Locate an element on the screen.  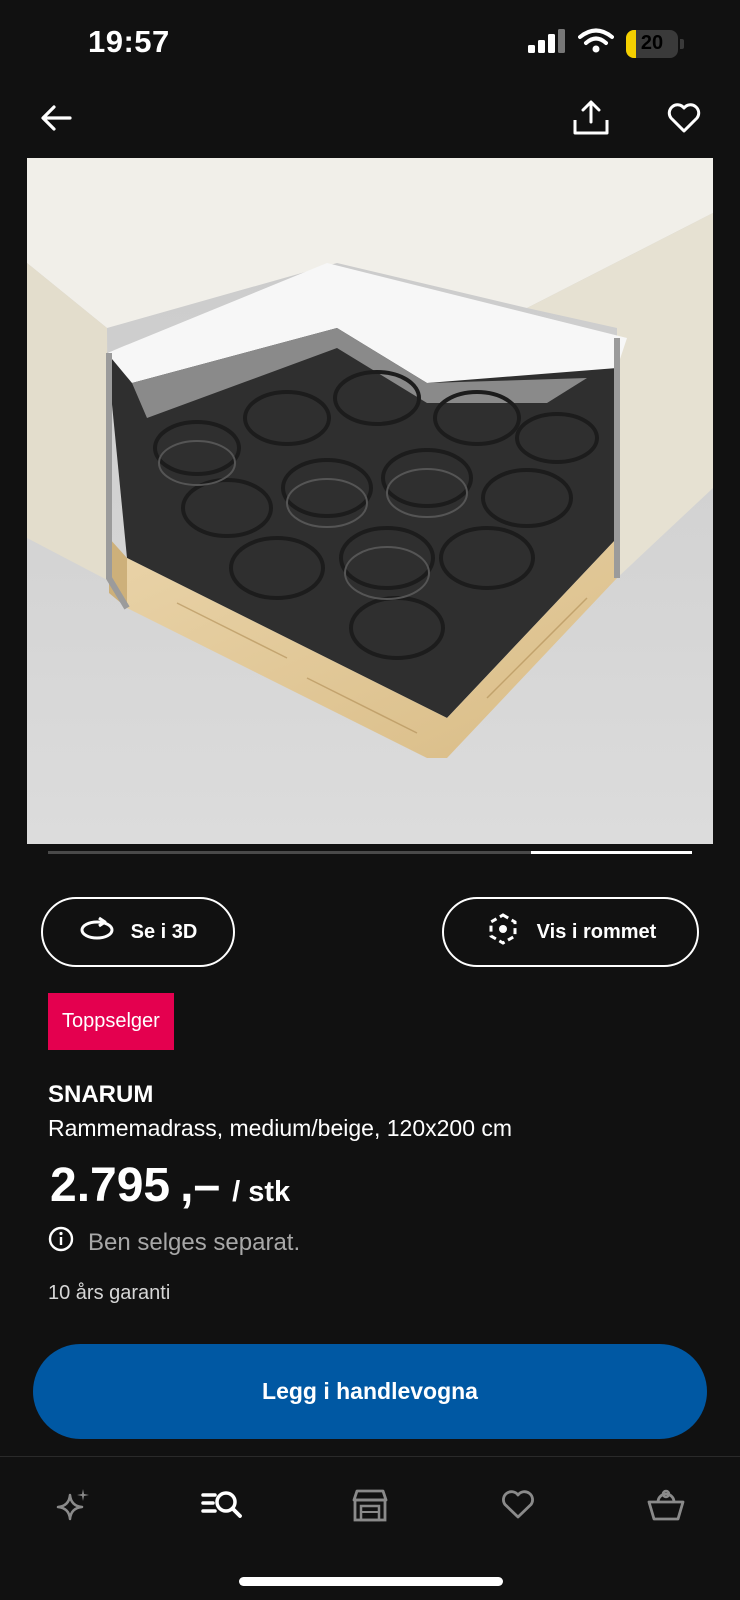
image-carousel-progress is located at coordinates (370, 852).